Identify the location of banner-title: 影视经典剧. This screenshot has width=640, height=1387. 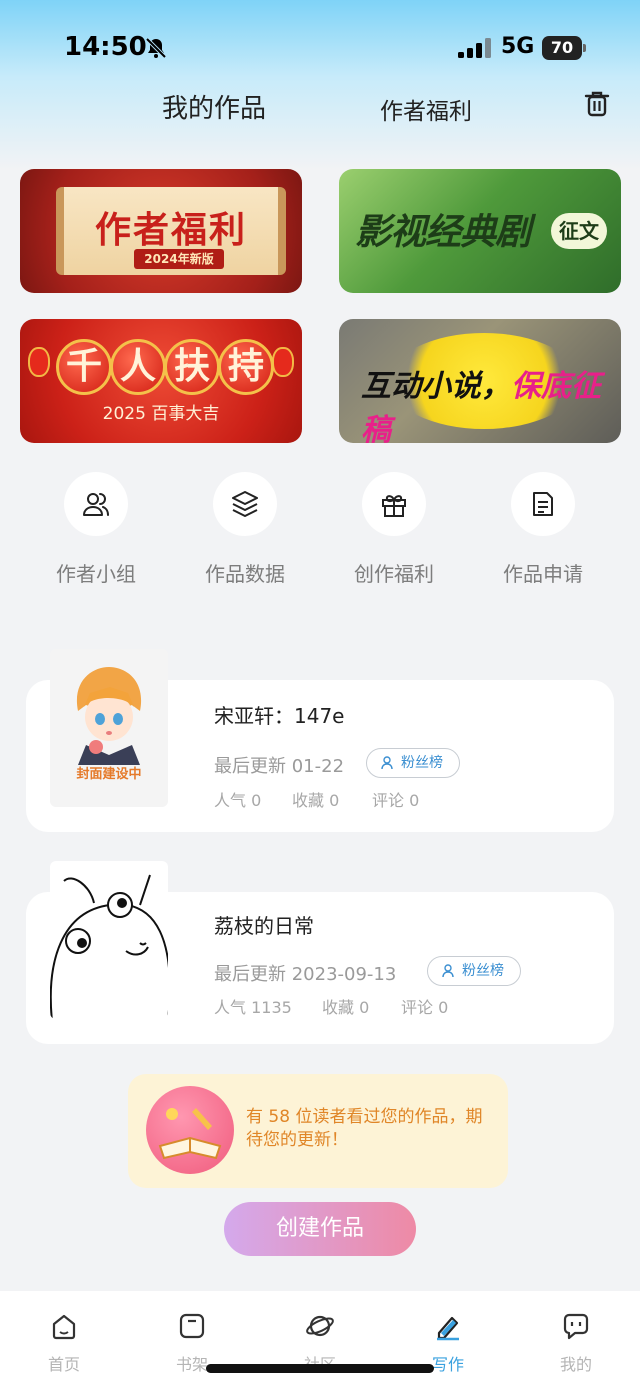
(443, 232).